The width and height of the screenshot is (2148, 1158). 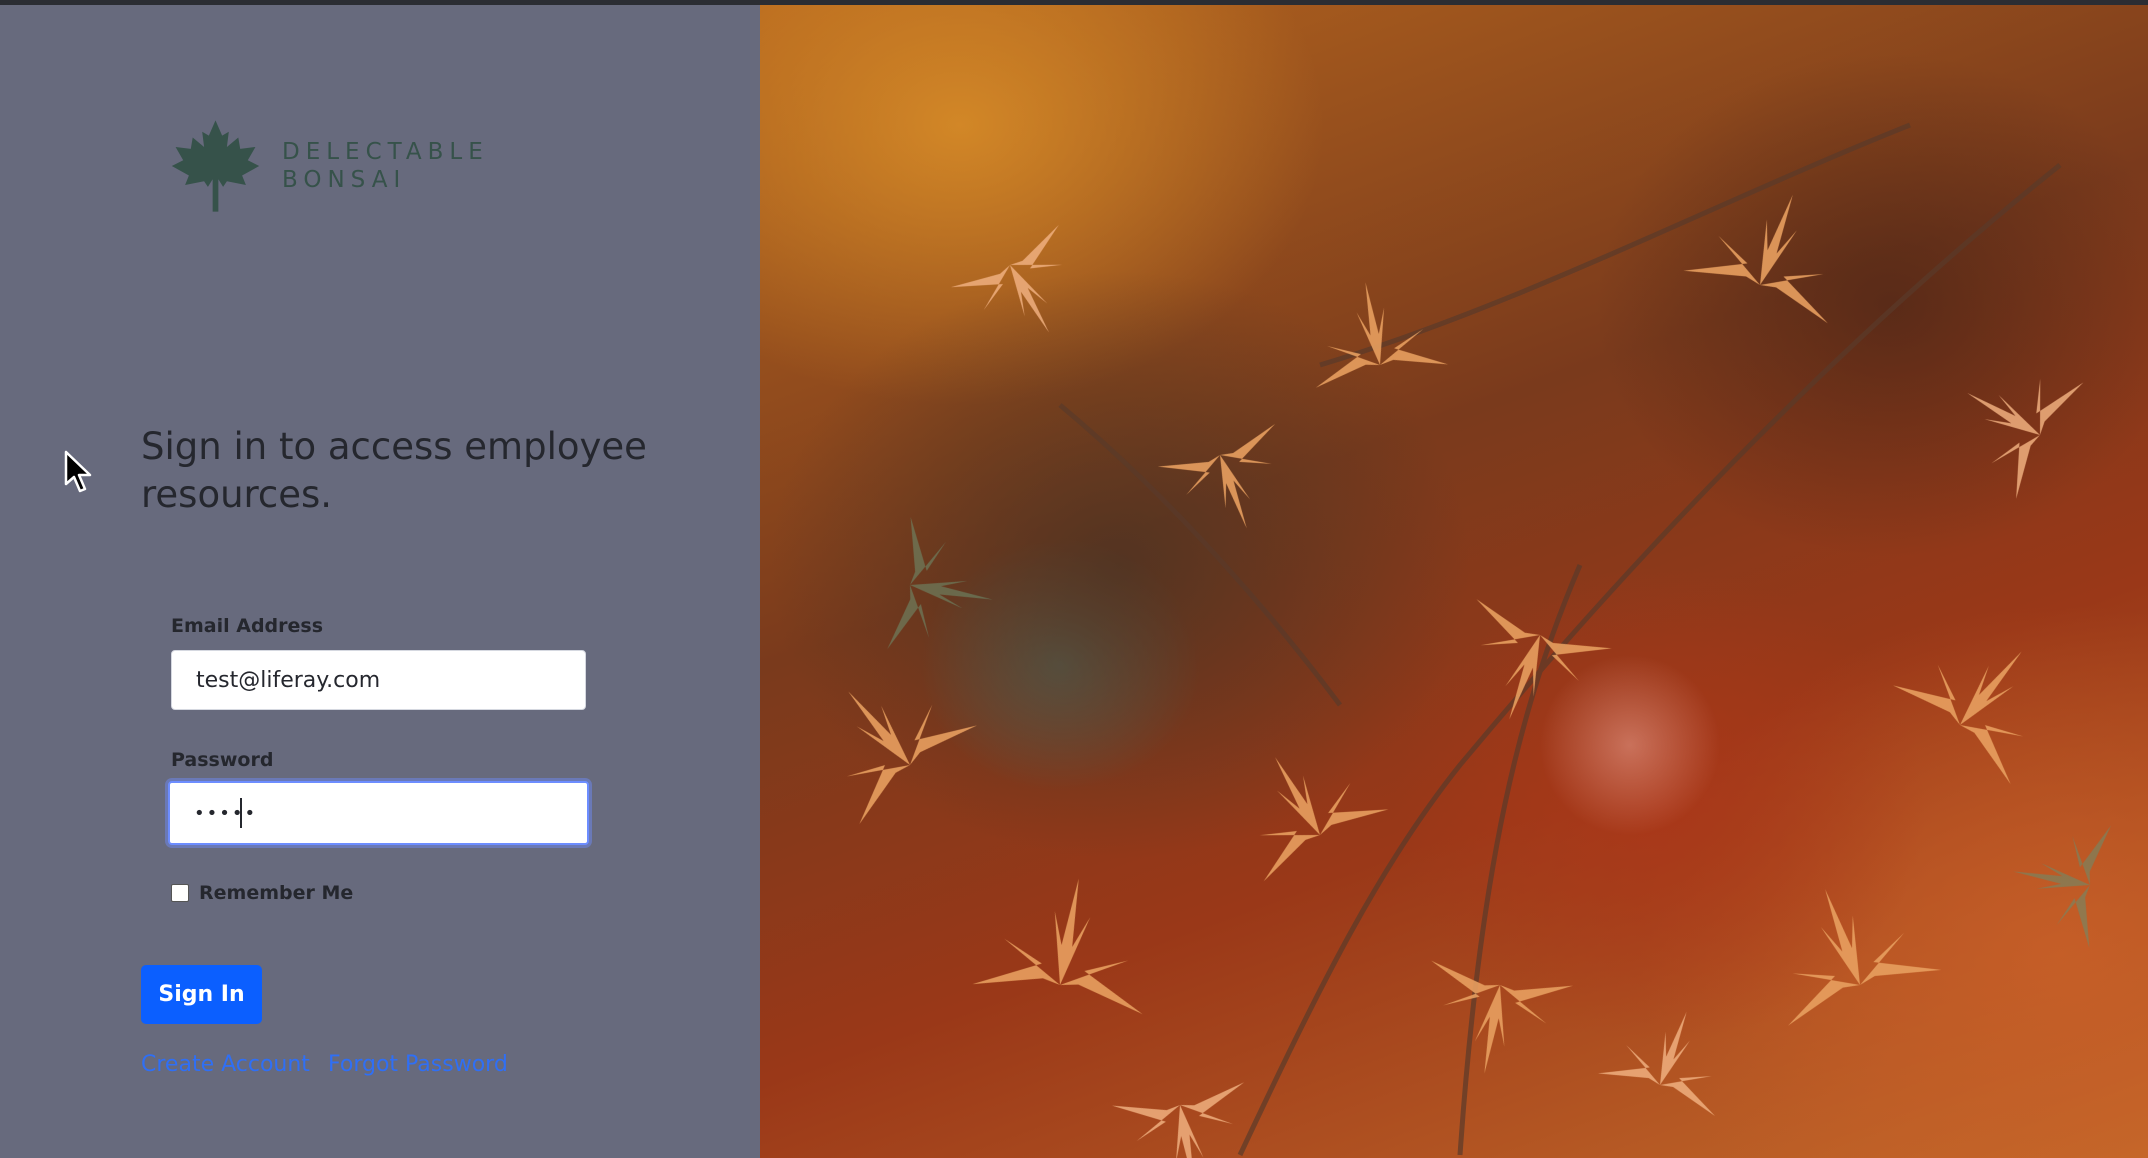 What do you see at coordinates (378, 680) in the screenshot?
I see `email-field` at bounding box center [378, 680].